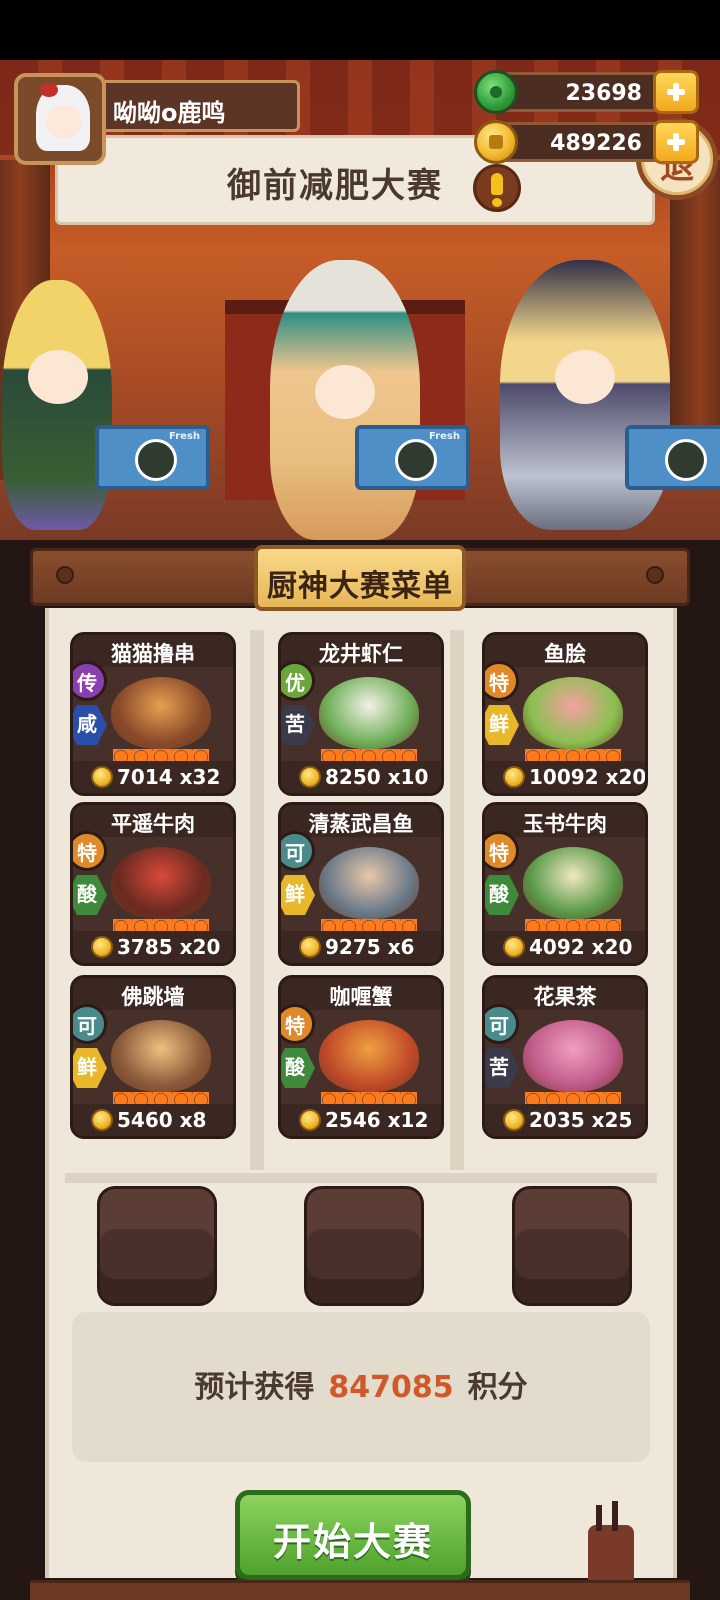  I want to click on player-name: 呦呦o鹿鸣, so click(169, 113).